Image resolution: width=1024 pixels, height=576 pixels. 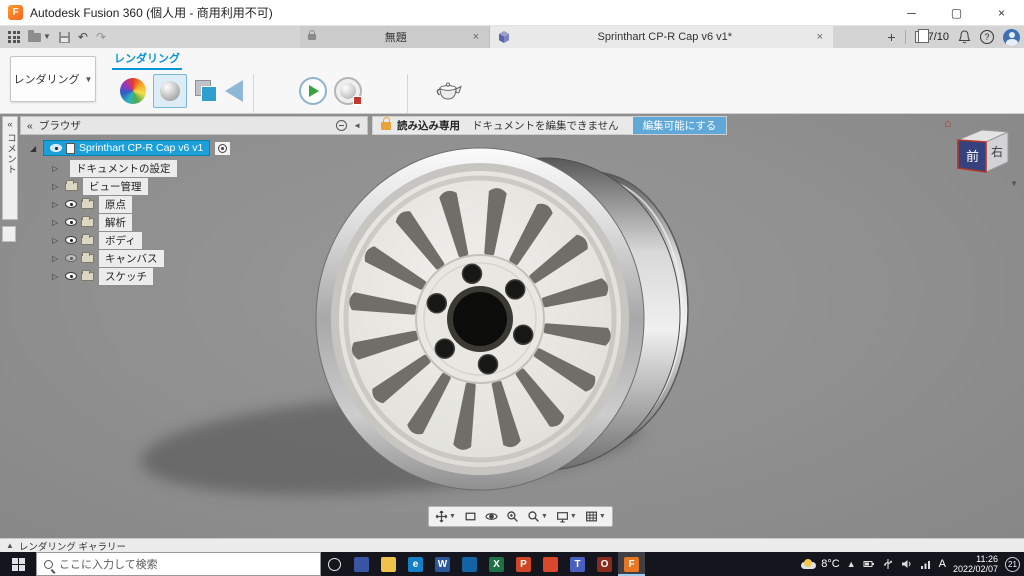 I want to click on doc-tab-untitled: 無題 ×, so click(x=395, y=37).